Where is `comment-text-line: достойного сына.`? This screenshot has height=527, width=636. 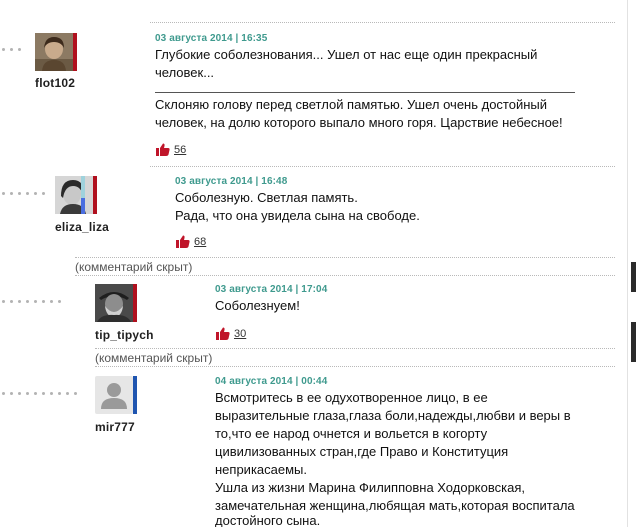 comment-text-line: достойного сына. is located at coordinates (268, 520).